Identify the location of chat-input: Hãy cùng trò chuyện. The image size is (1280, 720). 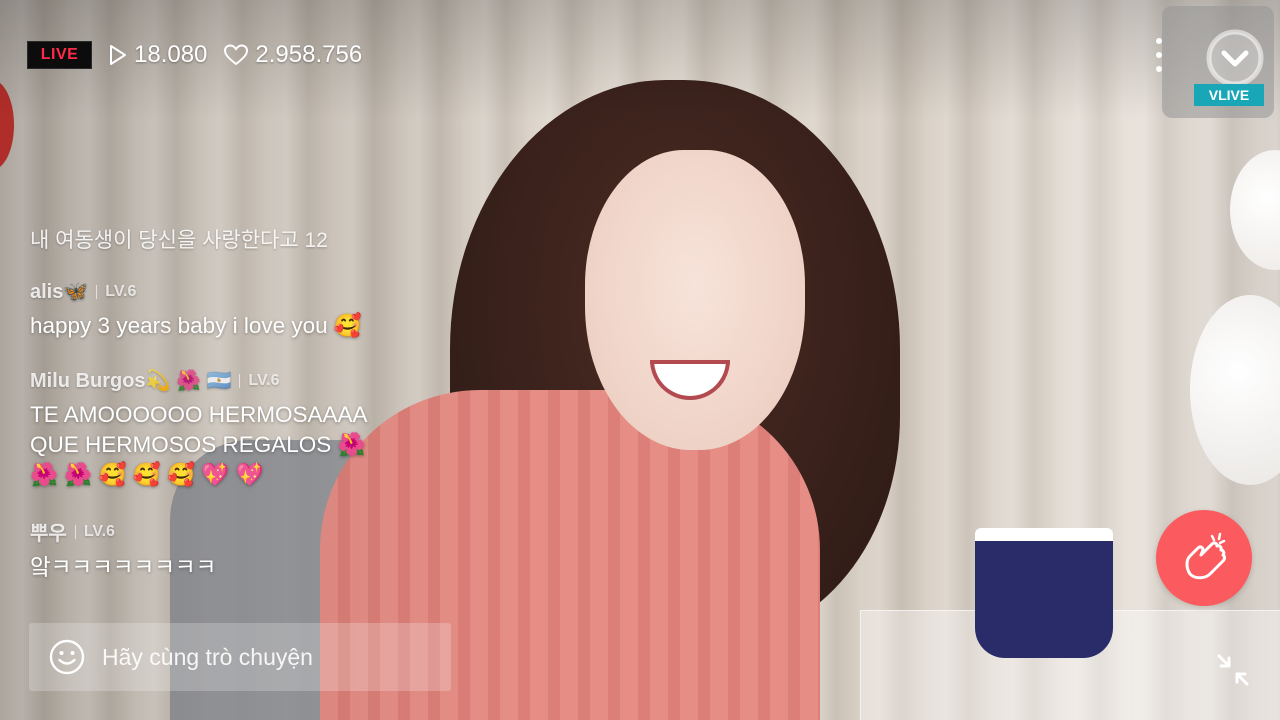
(240, 657).